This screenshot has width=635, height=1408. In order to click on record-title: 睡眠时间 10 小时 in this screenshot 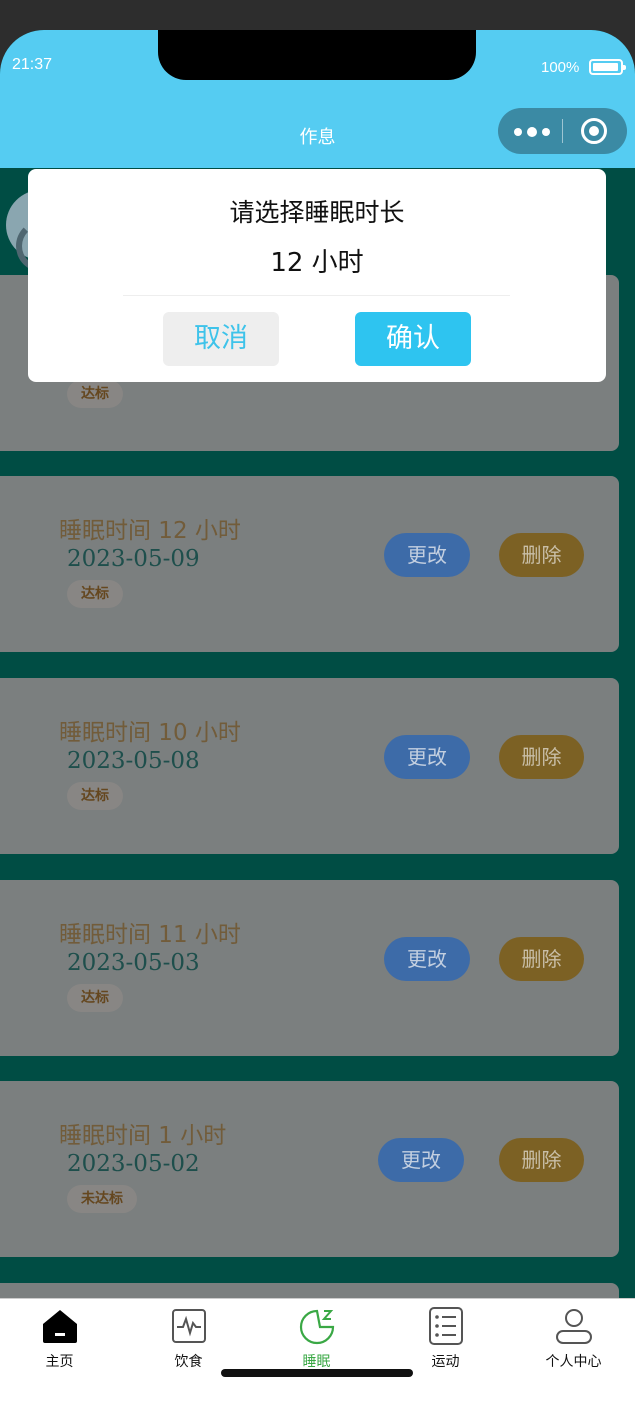, I will do `click(150, 733)`.